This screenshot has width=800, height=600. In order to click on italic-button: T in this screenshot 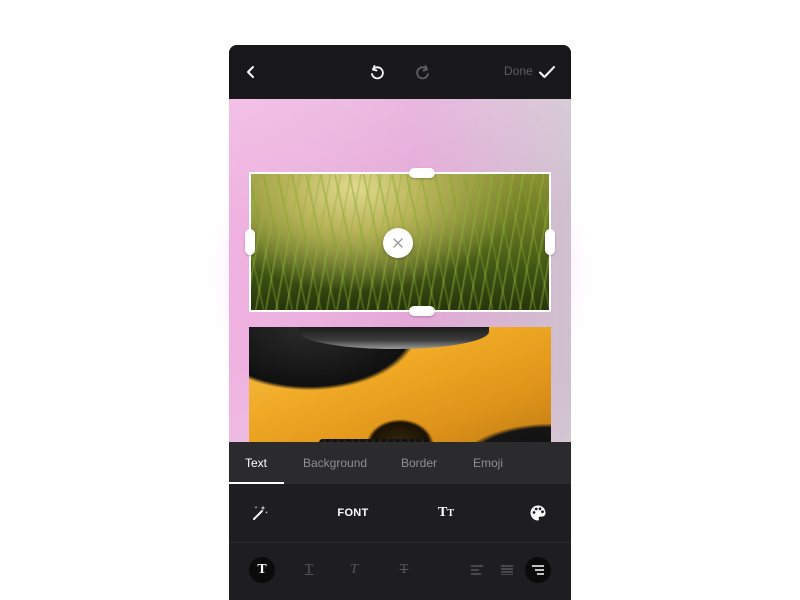, I will do `click(354, 570)`.